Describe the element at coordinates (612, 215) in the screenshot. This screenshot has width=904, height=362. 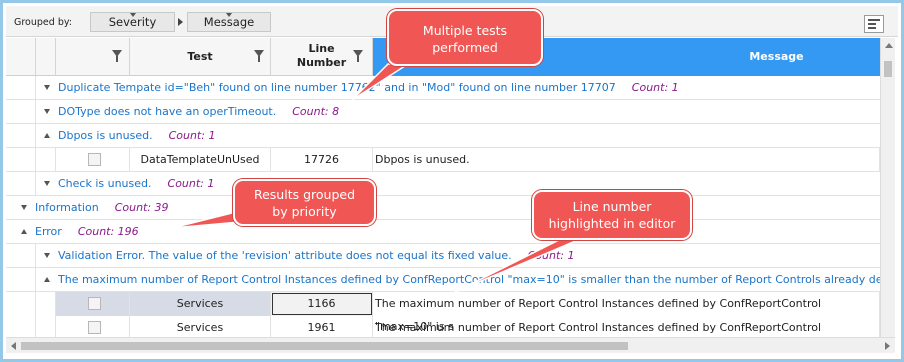
I see `callout-line-highlight: Line number highlighted in editor` at that location.